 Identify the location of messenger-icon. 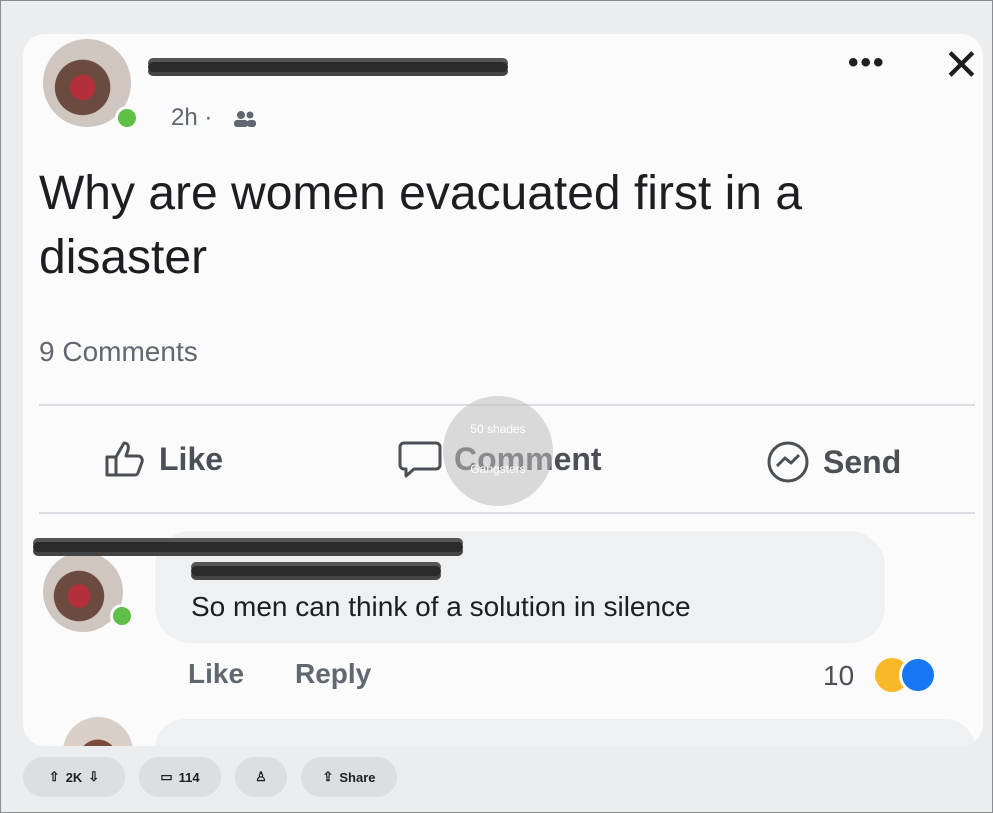
(788, 462).